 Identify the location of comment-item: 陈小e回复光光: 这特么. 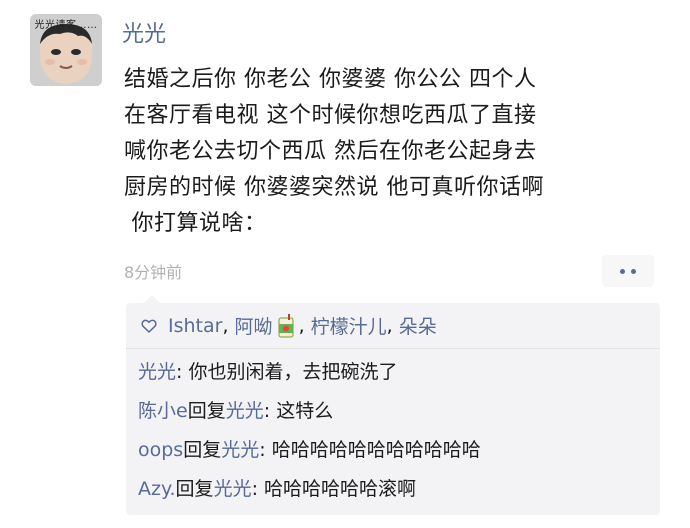
(235, 411).